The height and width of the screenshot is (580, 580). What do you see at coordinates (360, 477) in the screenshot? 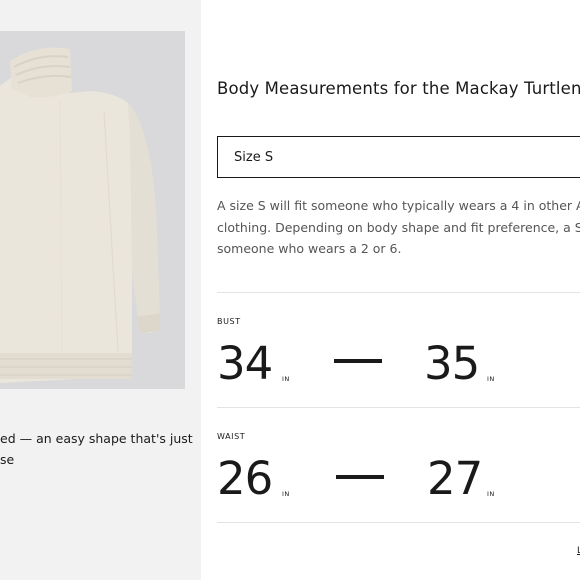
I see `waist-range-dash` at bounding box center [360, 477].